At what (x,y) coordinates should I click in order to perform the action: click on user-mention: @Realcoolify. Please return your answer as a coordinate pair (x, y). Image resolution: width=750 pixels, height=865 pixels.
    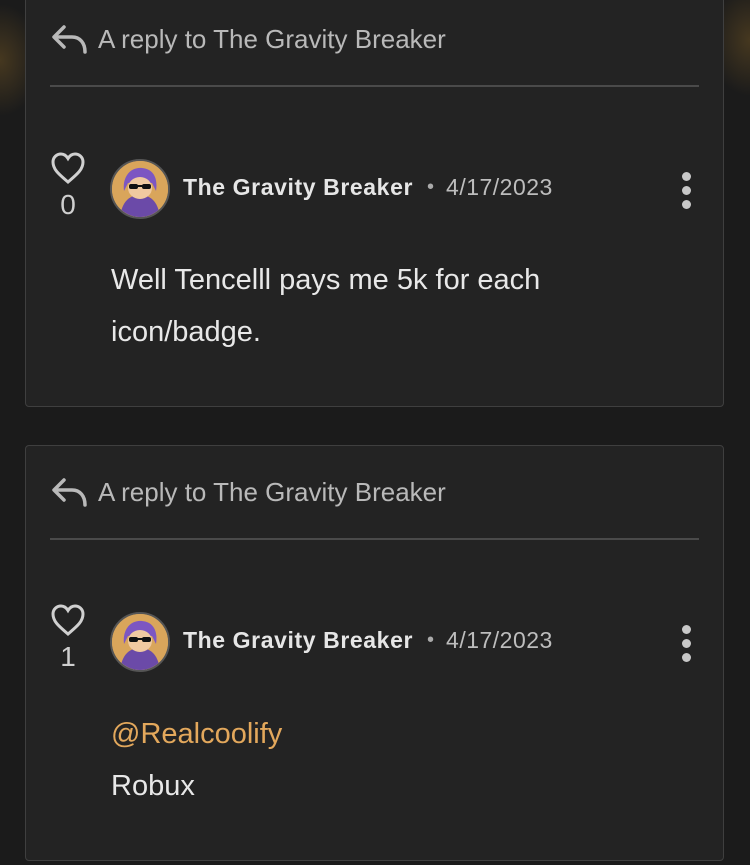
    Looking at the image, I should click on (387, 734).